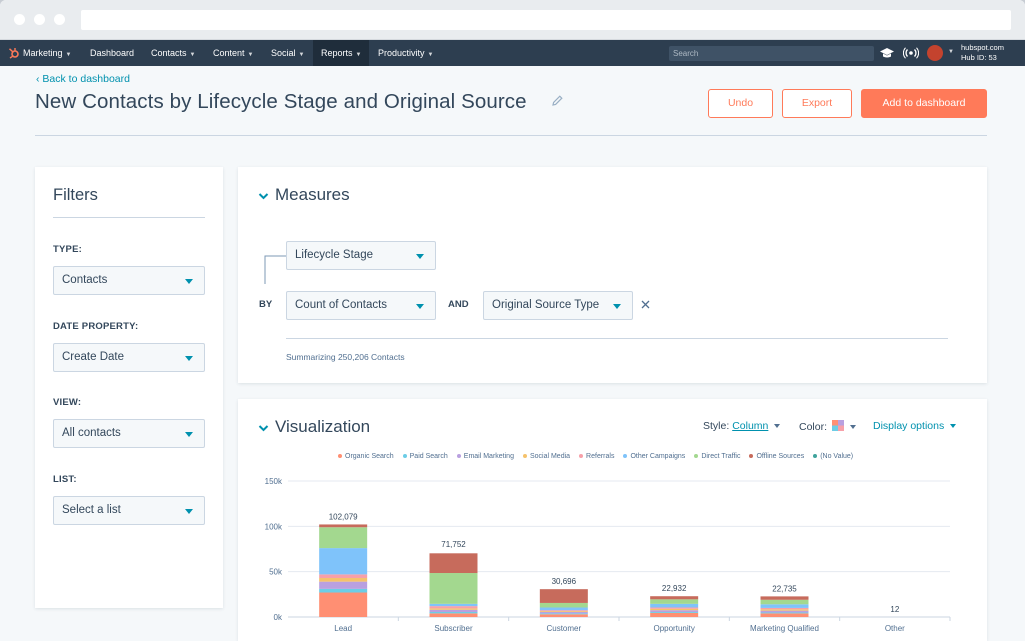  What do you see at coordinates (341, 53) in the screenshot?
I see `nav-reports: Reports ▼` at bounding box center [341, 53].